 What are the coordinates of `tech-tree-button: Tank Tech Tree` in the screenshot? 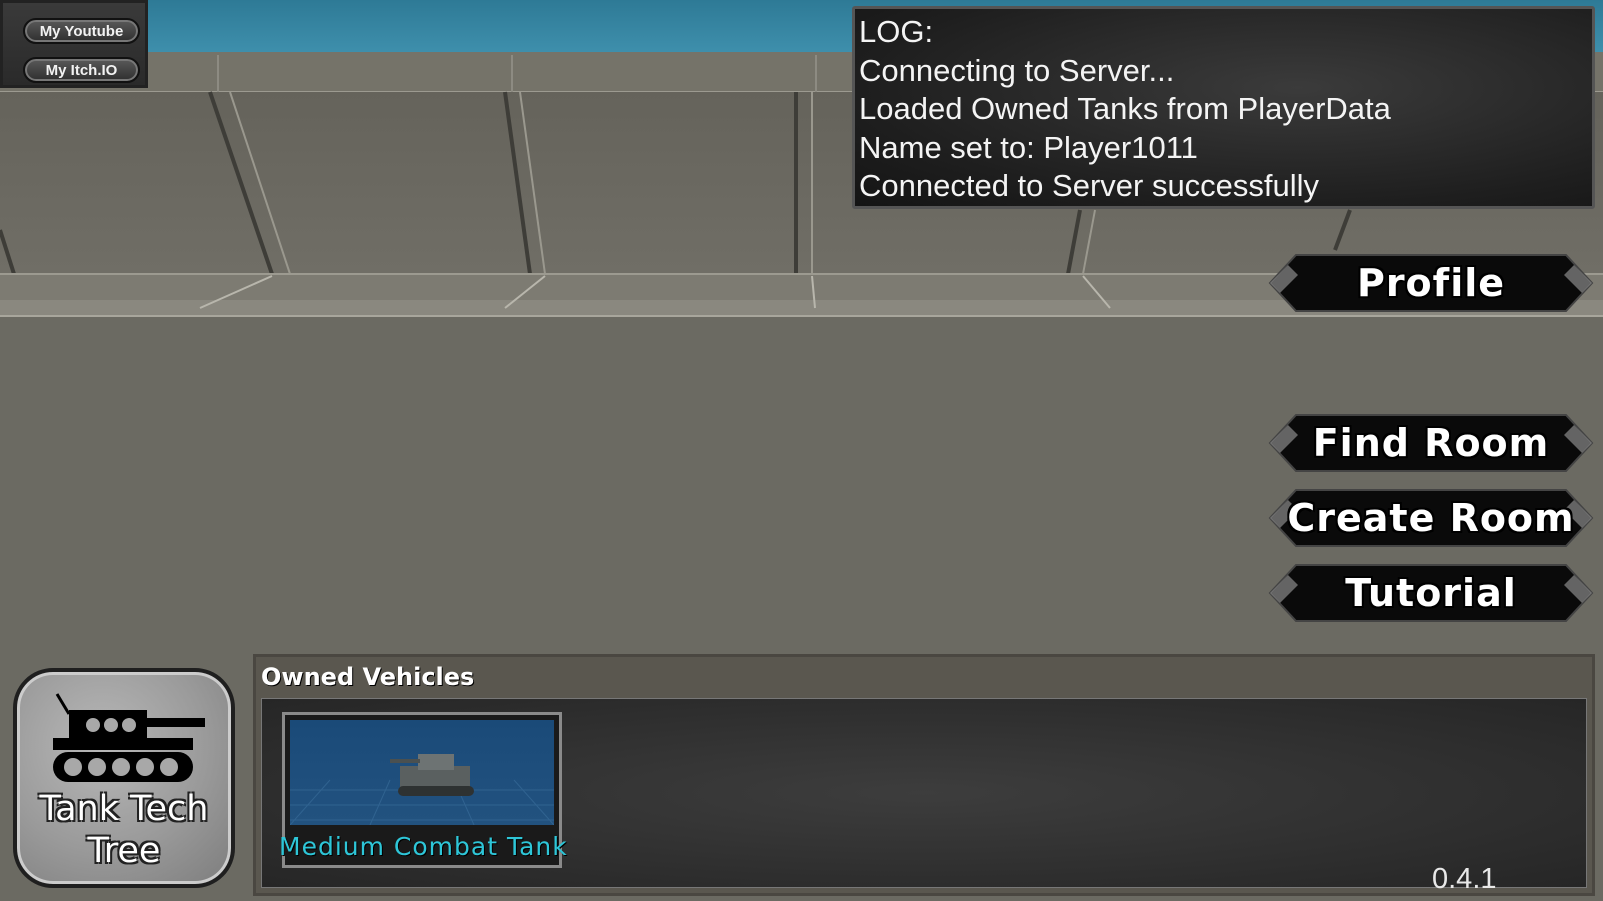 It's located at (124, 778).